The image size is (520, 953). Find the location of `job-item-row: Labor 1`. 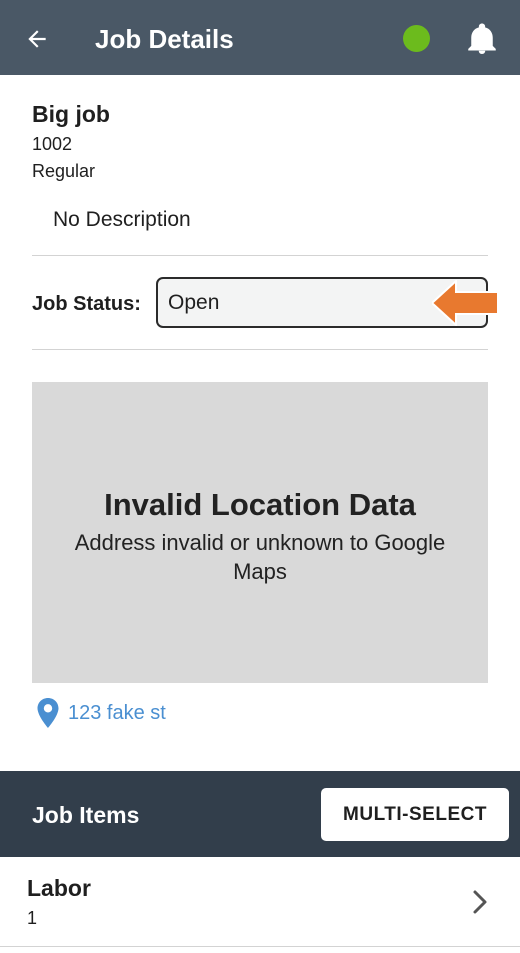

job-item-row: Labor 1 is located at coordinates (260, 901).